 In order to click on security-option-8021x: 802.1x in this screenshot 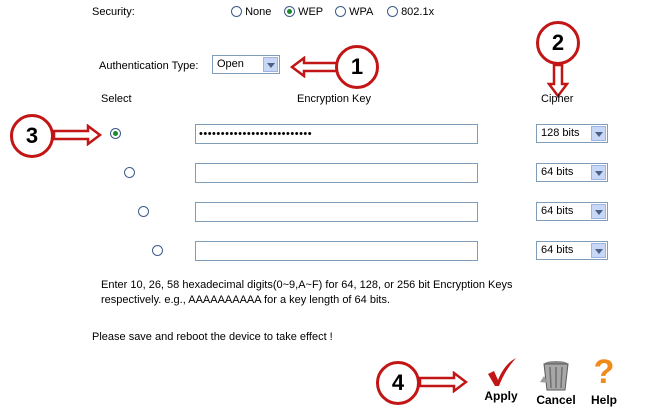, I will do `click(410, 12)`.